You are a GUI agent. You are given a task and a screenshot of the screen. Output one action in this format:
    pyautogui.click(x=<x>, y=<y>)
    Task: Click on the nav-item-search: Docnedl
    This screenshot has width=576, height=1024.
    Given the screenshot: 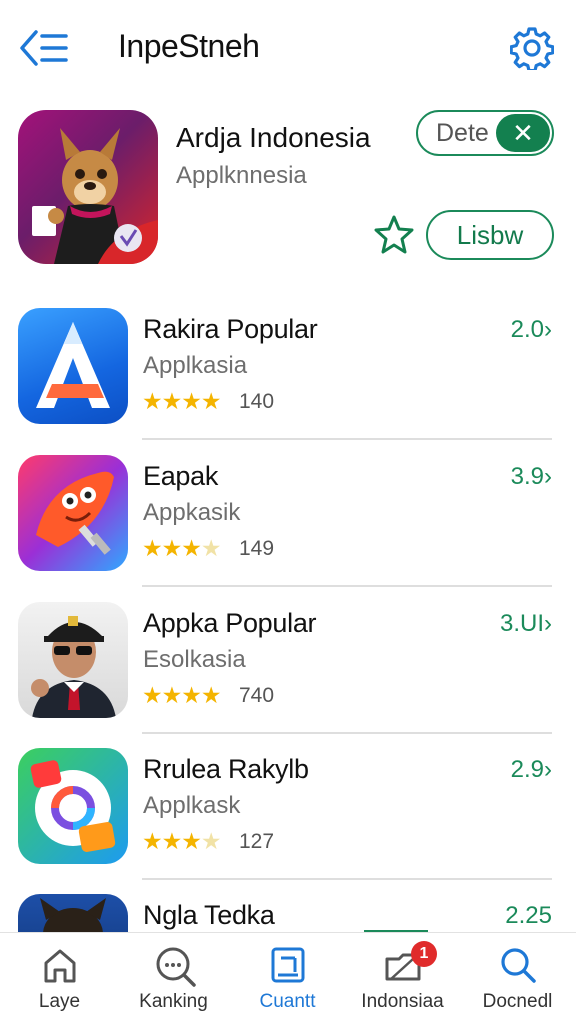 What is the action you would take?
    pyautogui.click(x=517, y=978)
    